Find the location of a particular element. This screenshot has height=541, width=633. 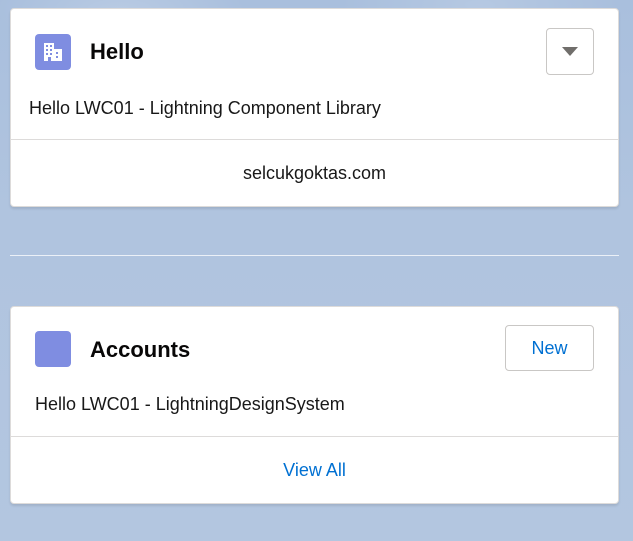

accounts-card-title: Accounts is located at coordinates (140, 349).